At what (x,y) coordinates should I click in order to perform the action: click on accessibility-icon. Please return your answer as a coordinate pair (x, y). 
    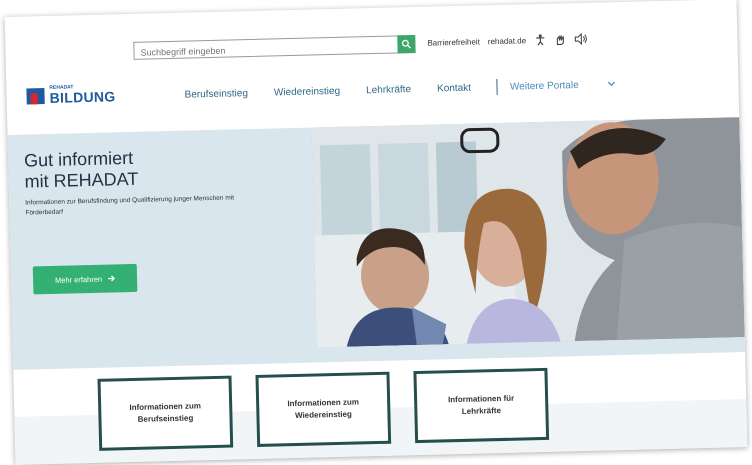
    Looking at the image, I should click on (540, 40).